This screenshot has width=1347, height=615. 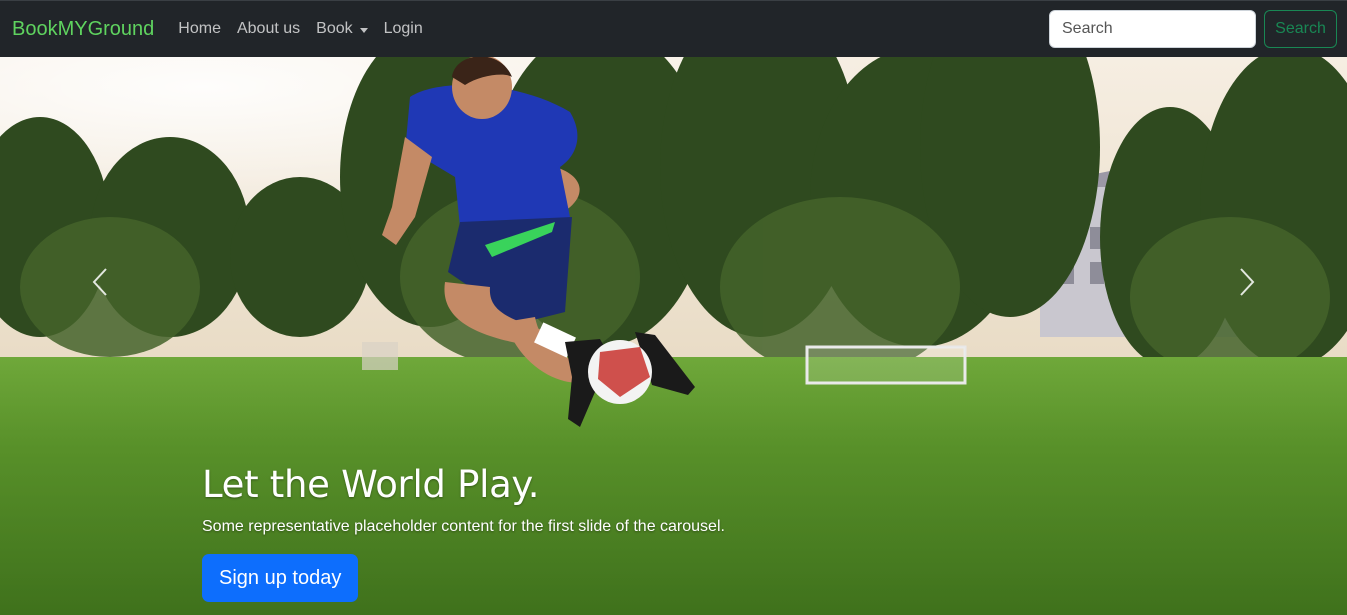 I want to click on chevron-left-icon, so click(x=99, y=282).